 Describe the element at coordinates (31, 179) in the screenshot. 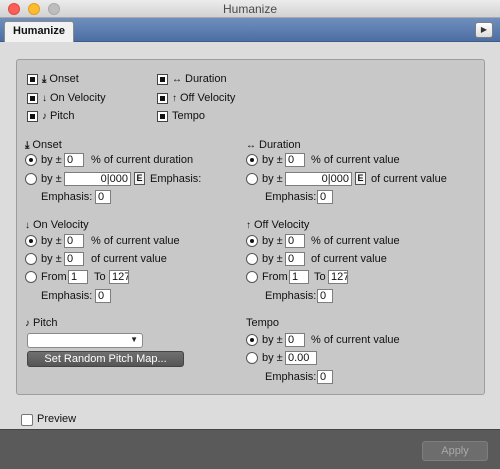

I see `onset-by-time-radio` at that location.